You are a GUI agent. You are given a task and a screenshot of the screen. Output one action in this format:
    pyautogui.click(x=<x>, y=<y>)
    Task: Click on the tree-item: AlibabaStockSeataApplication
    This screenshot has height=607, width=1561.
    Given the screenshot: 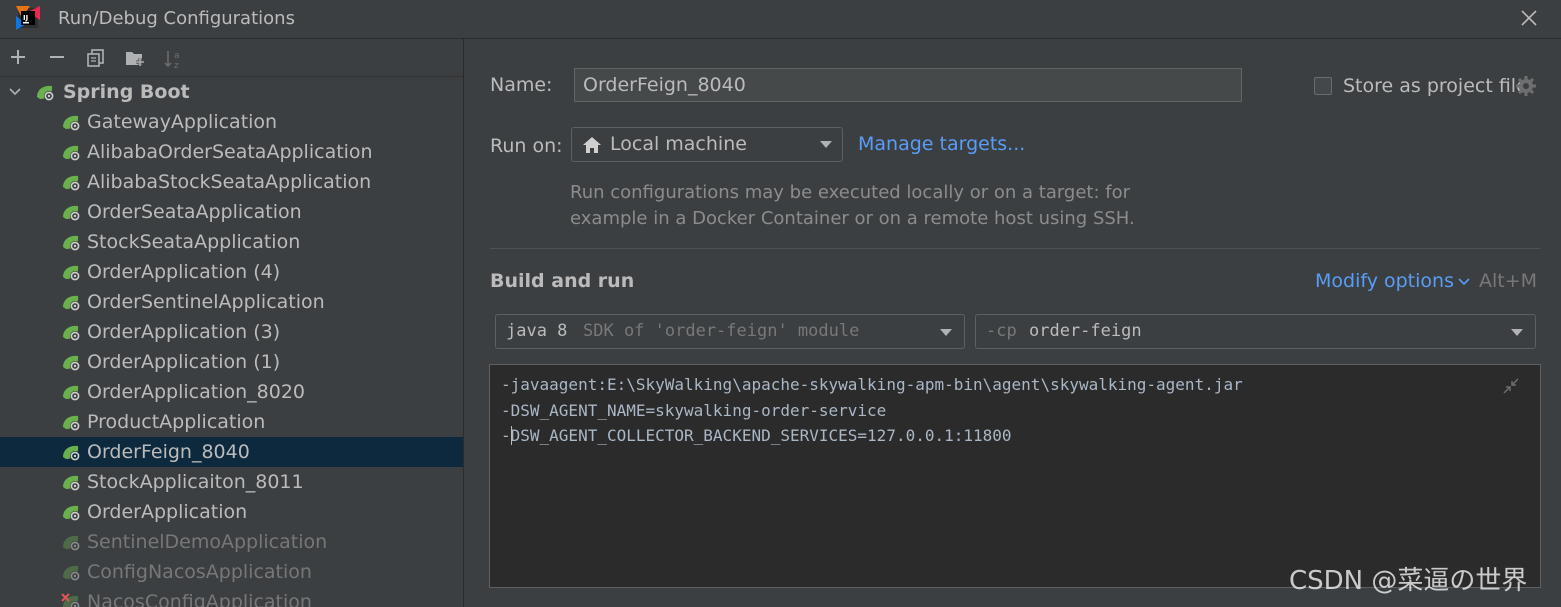 What is the action you would take?
    pyautogui.click(x=231, y=182)
    